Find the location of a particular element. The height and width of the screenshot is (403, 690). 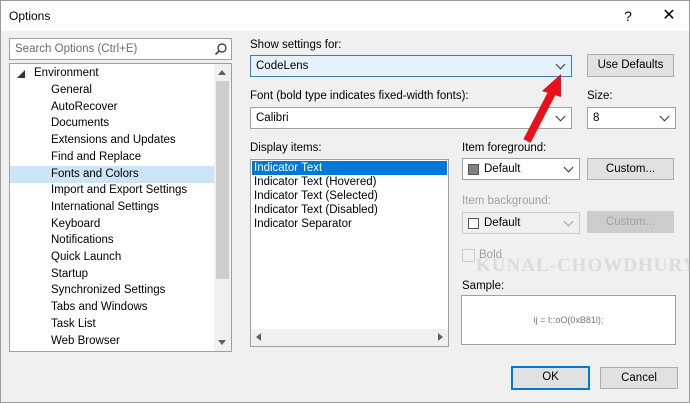

item-background-dropdown: Default is located at coordinates (521, 223).